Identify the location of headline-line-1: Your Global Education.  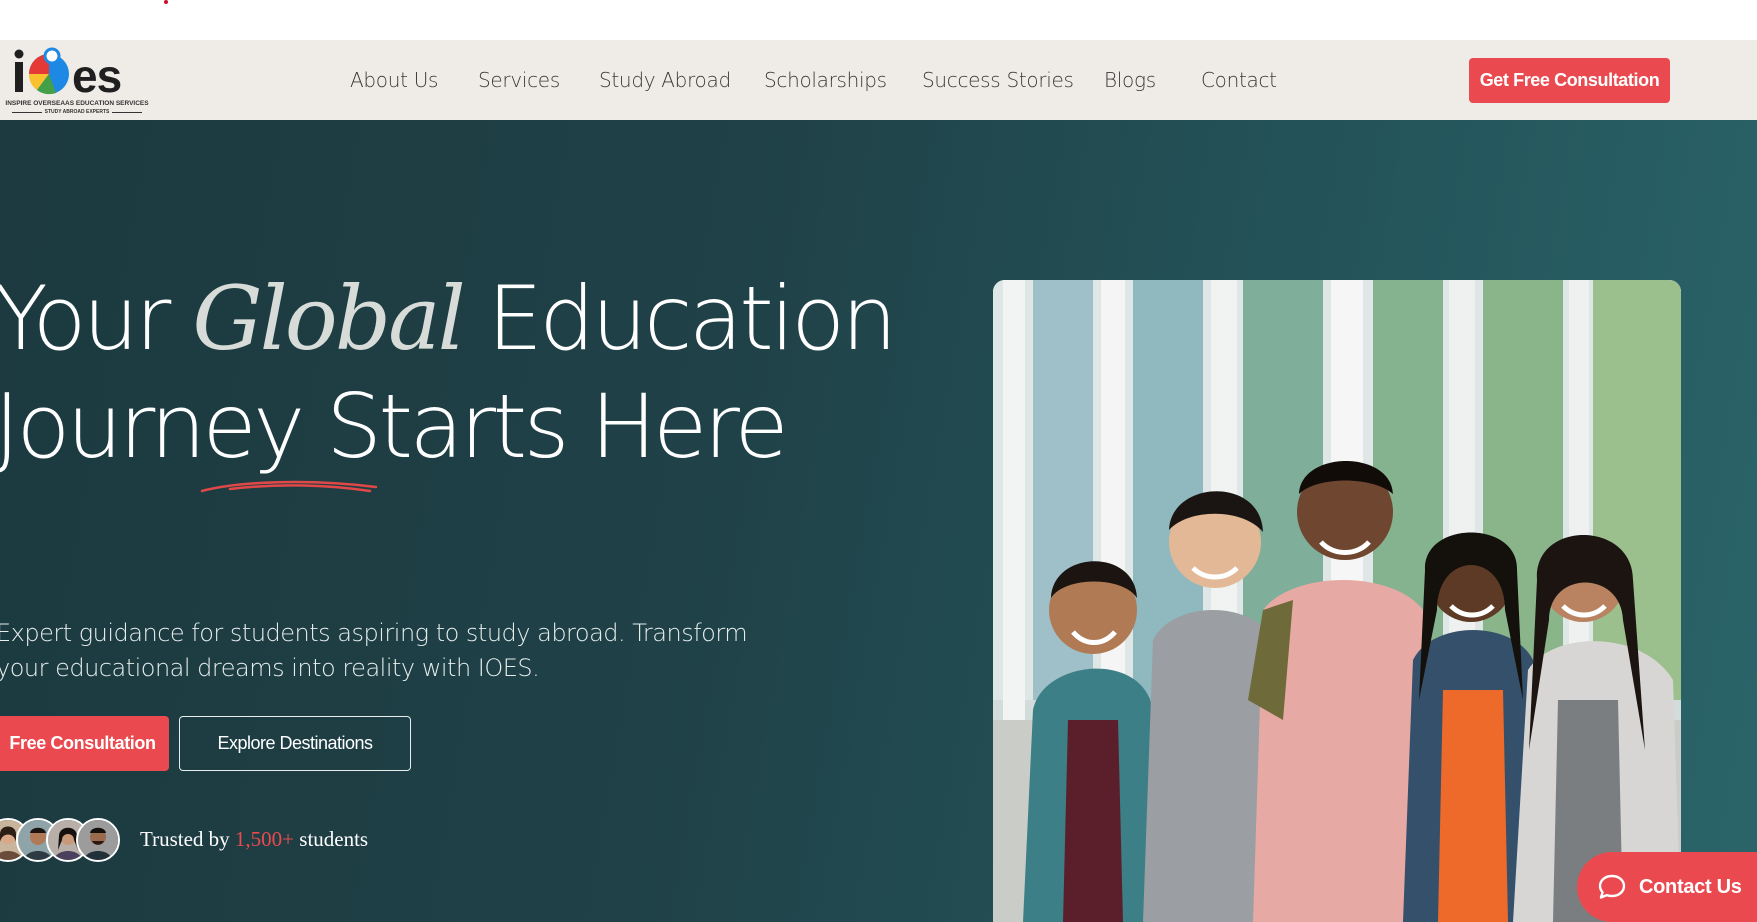
(448, 319).